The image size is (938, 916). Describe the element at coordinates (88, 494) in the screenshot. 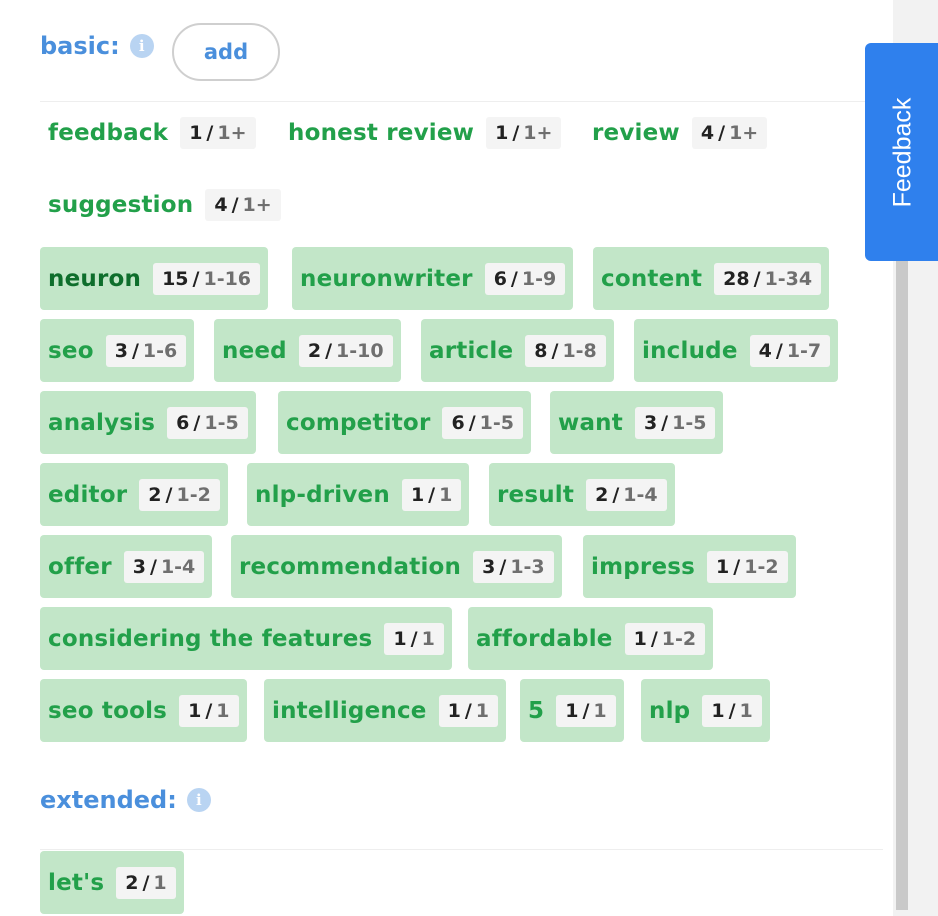

I see `term-label: editor` at that location.